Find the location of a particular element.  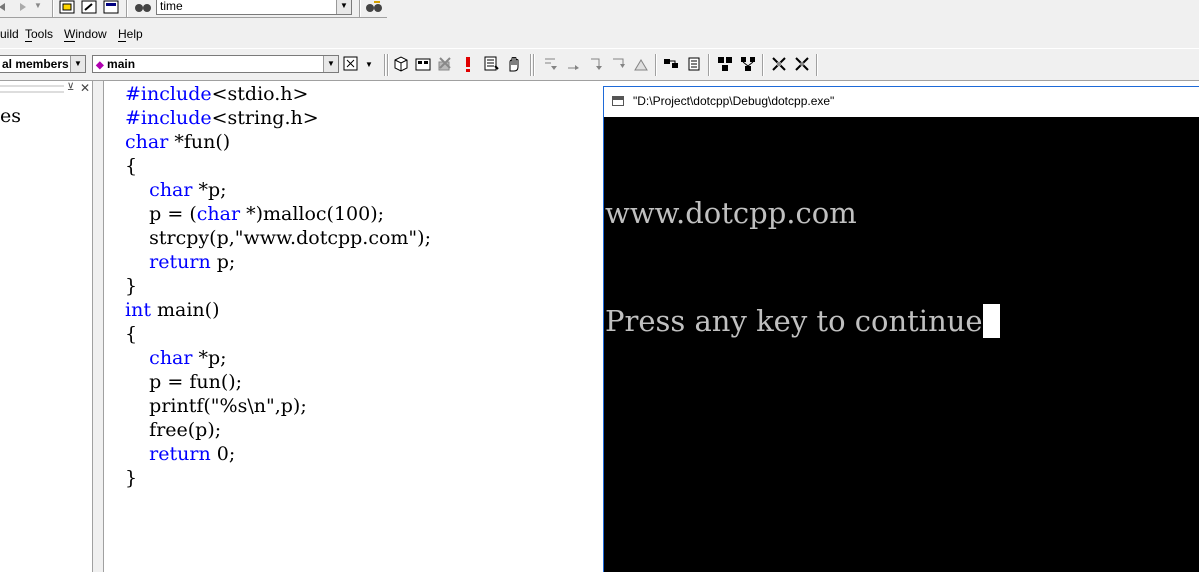

menu-build: uild is located at coordinates (9, 34).